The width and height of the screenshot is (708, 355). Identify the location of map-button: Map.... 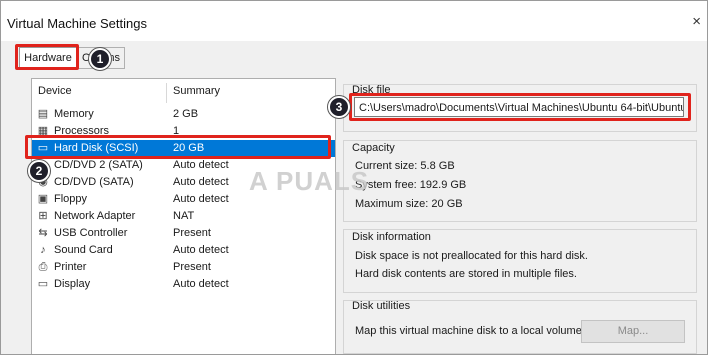
(633, 331).